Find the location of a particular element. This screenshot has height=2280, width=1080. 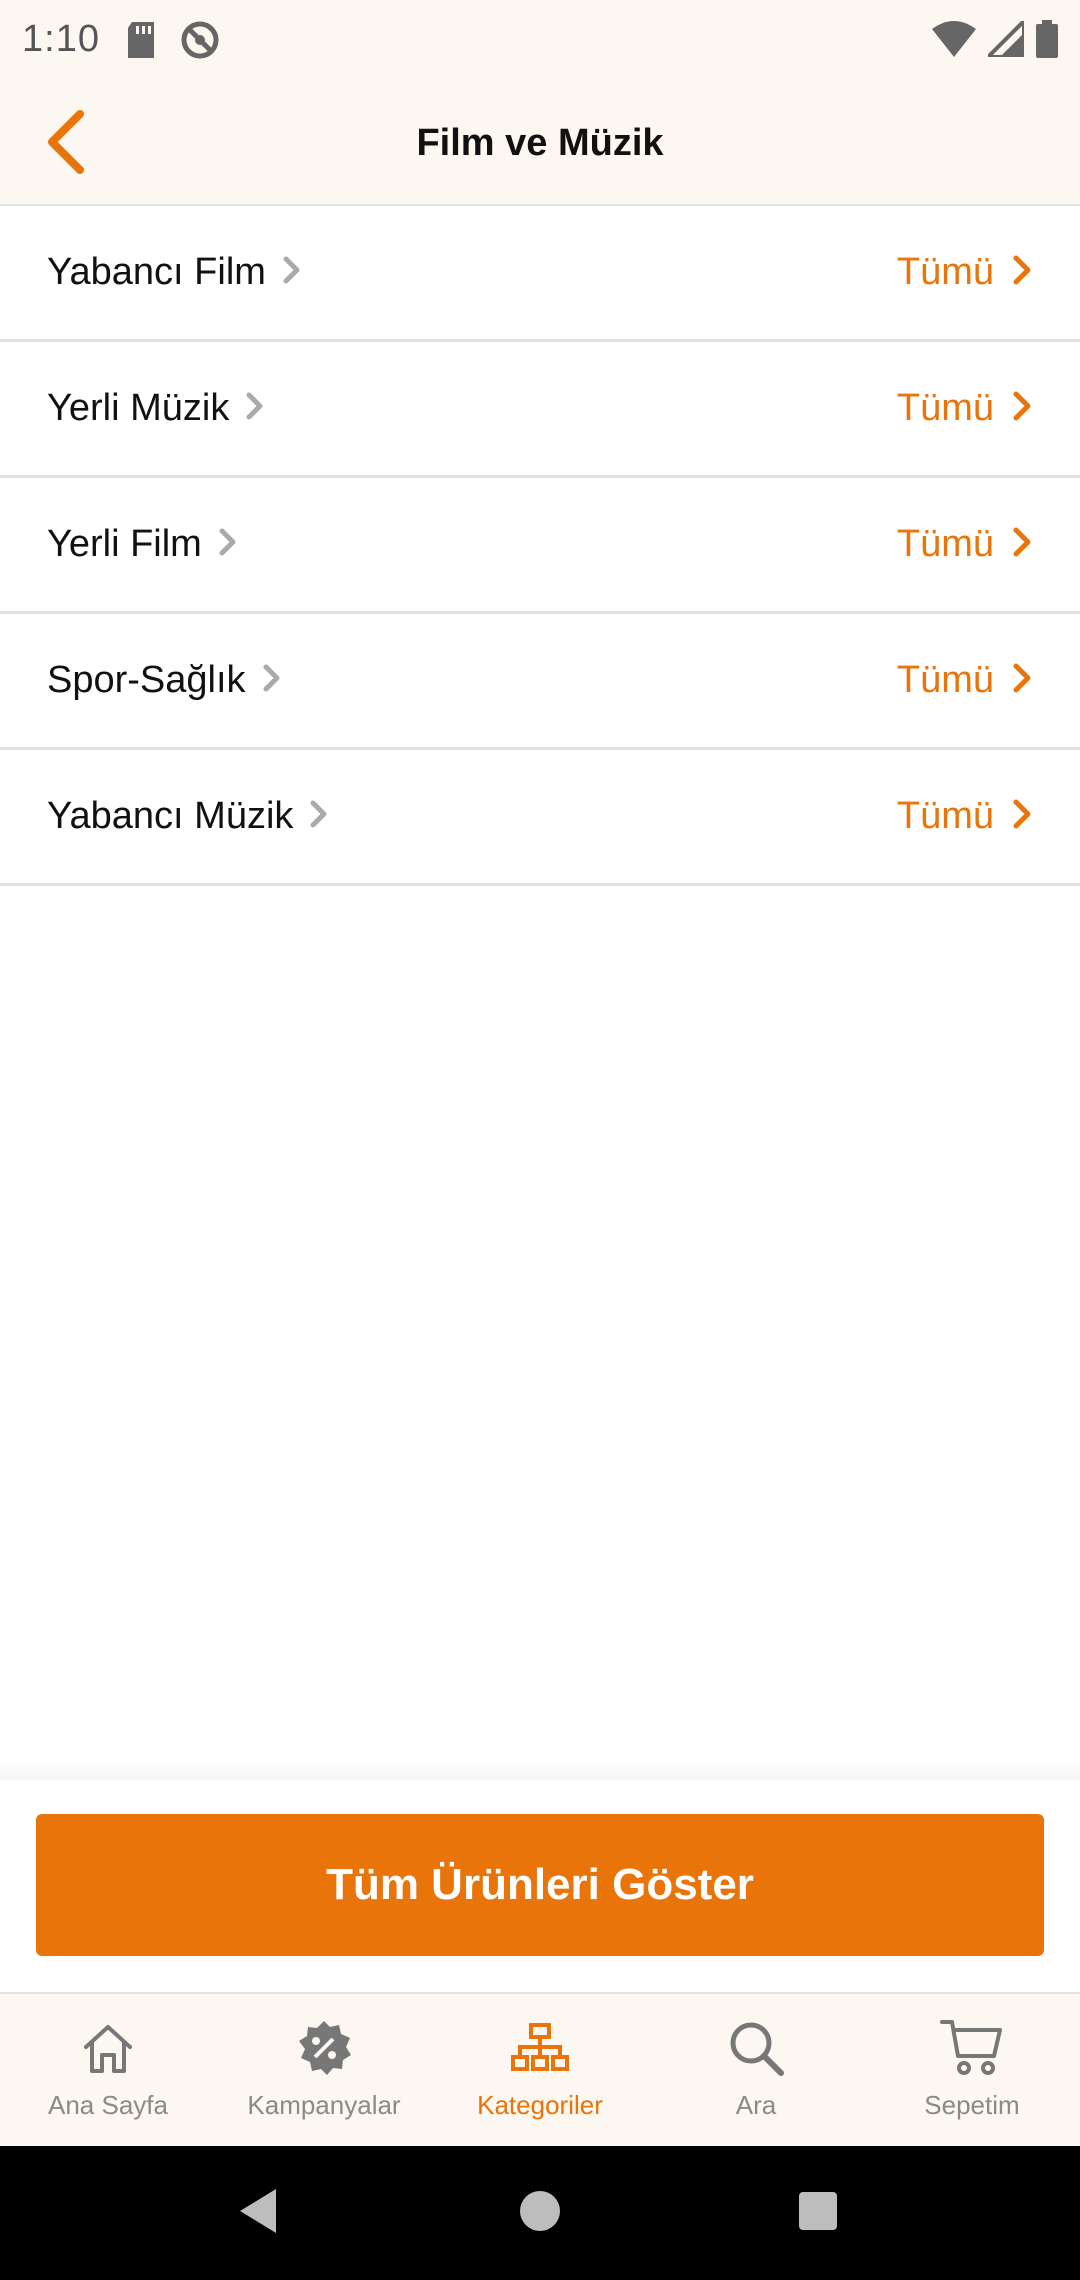

cart-icon is located at coordinates (972, 2048).